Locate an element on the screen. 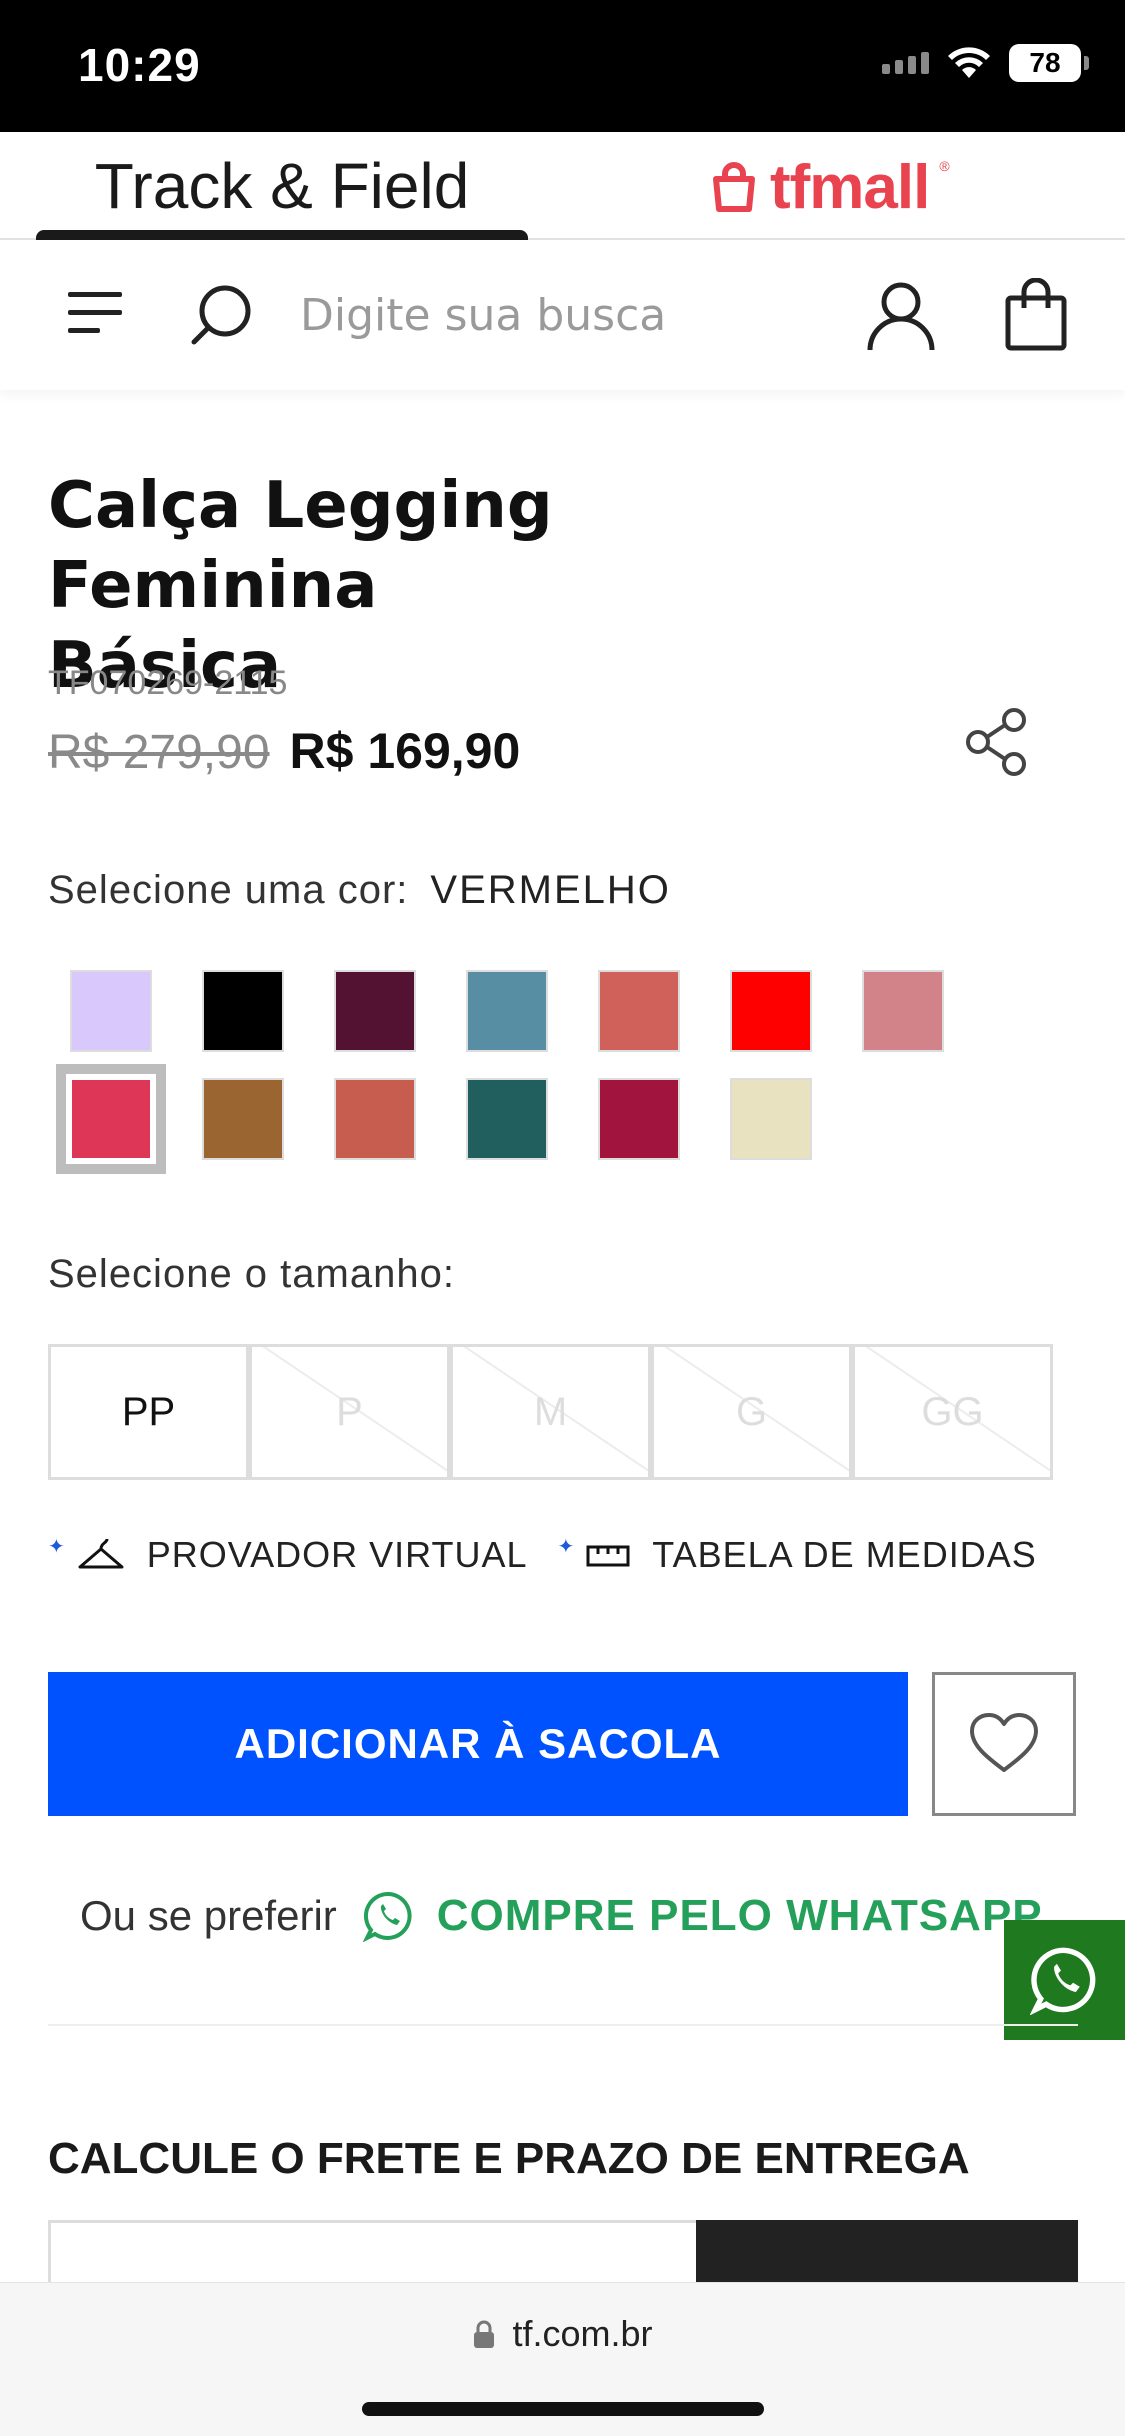 This screenshot has height=2436, width=1125. whatsapp-floating-button is located at coordinates (1064, 1980).